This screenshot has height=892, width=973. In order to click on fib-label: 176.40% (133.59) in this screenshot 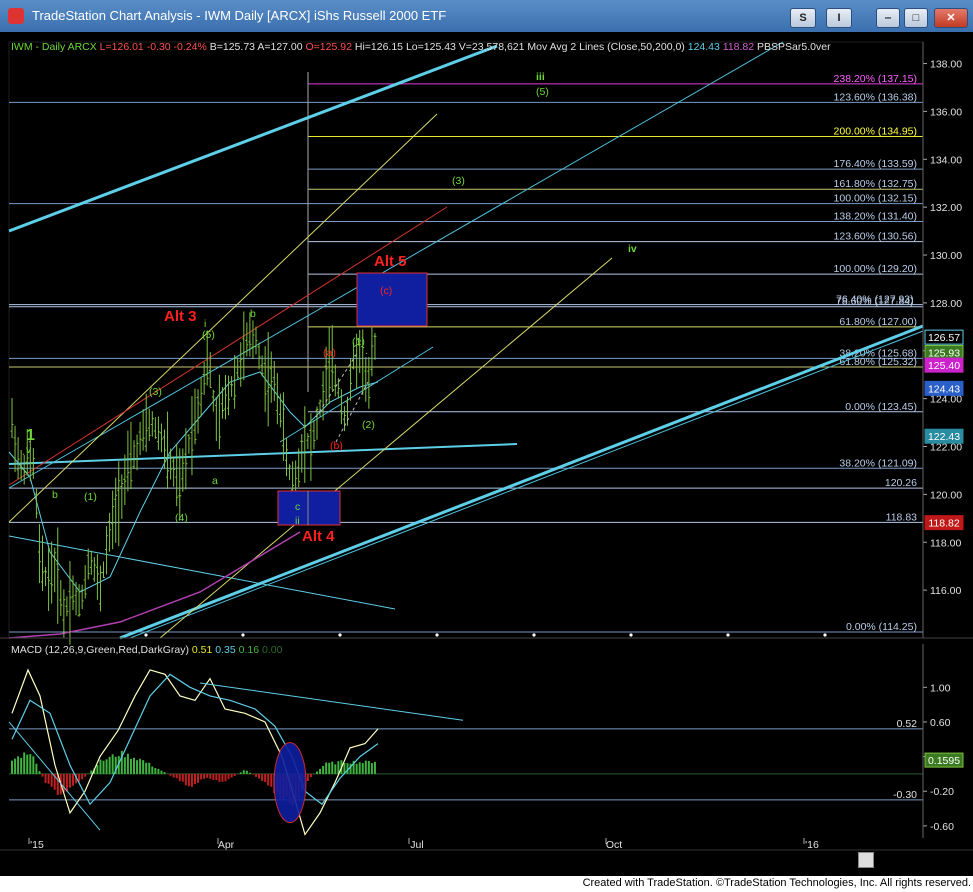, I will do `click(875, 164)`.